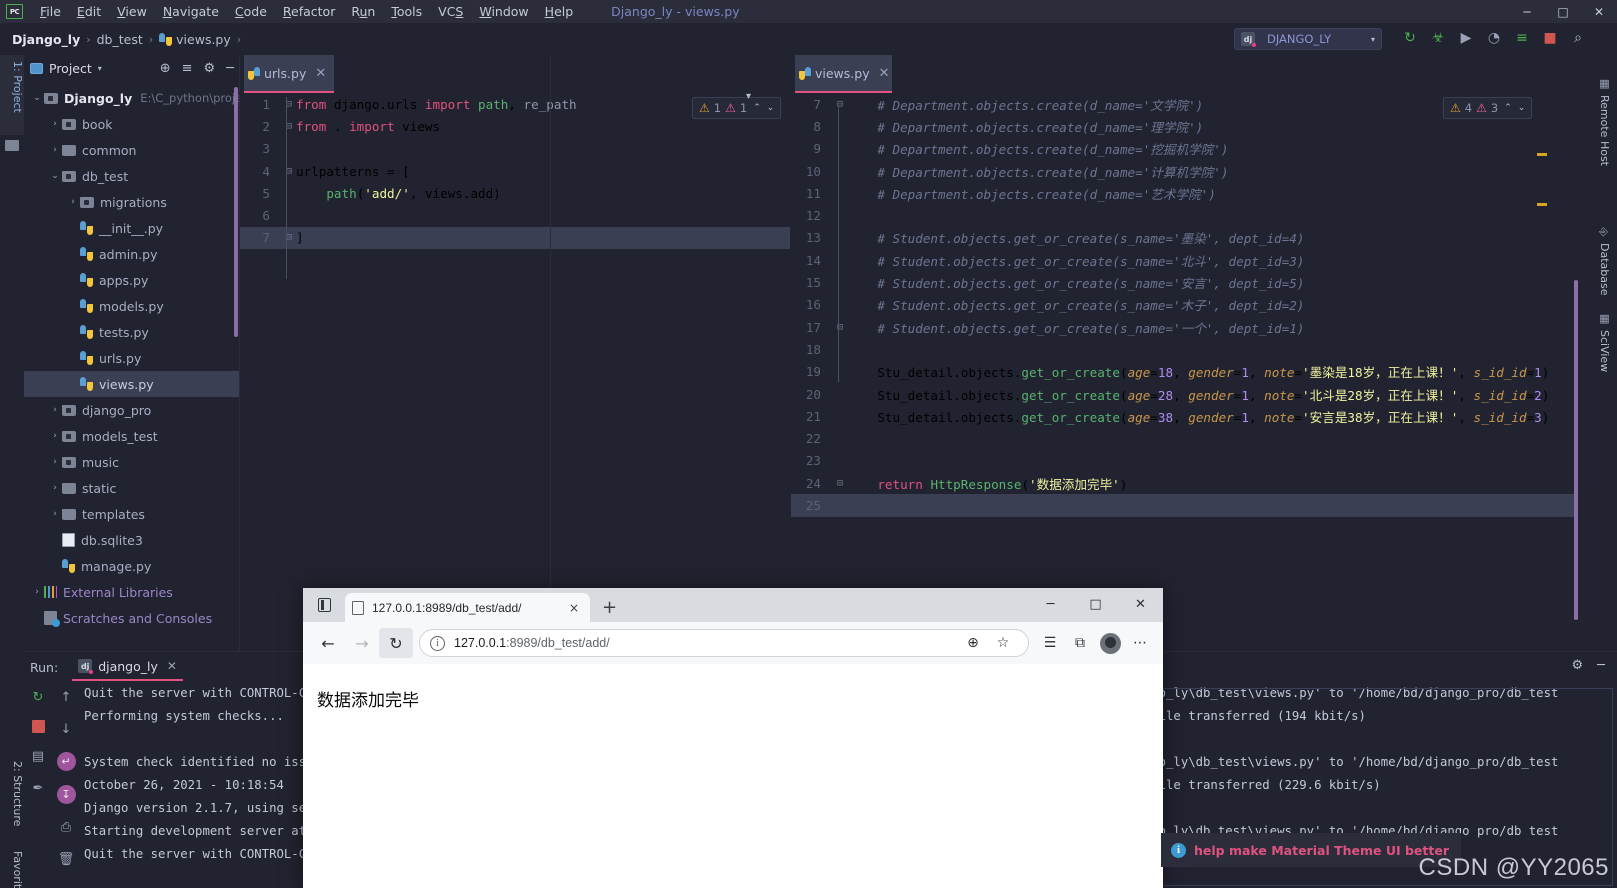 This screenshot has height=888, width=1617. What do you see at coordinates (1184, 483) in the screenshot?
I see `code-line: 24 ⊟ return HttpResponse('数据添加完毕')` at bounding box center [1184, 483].